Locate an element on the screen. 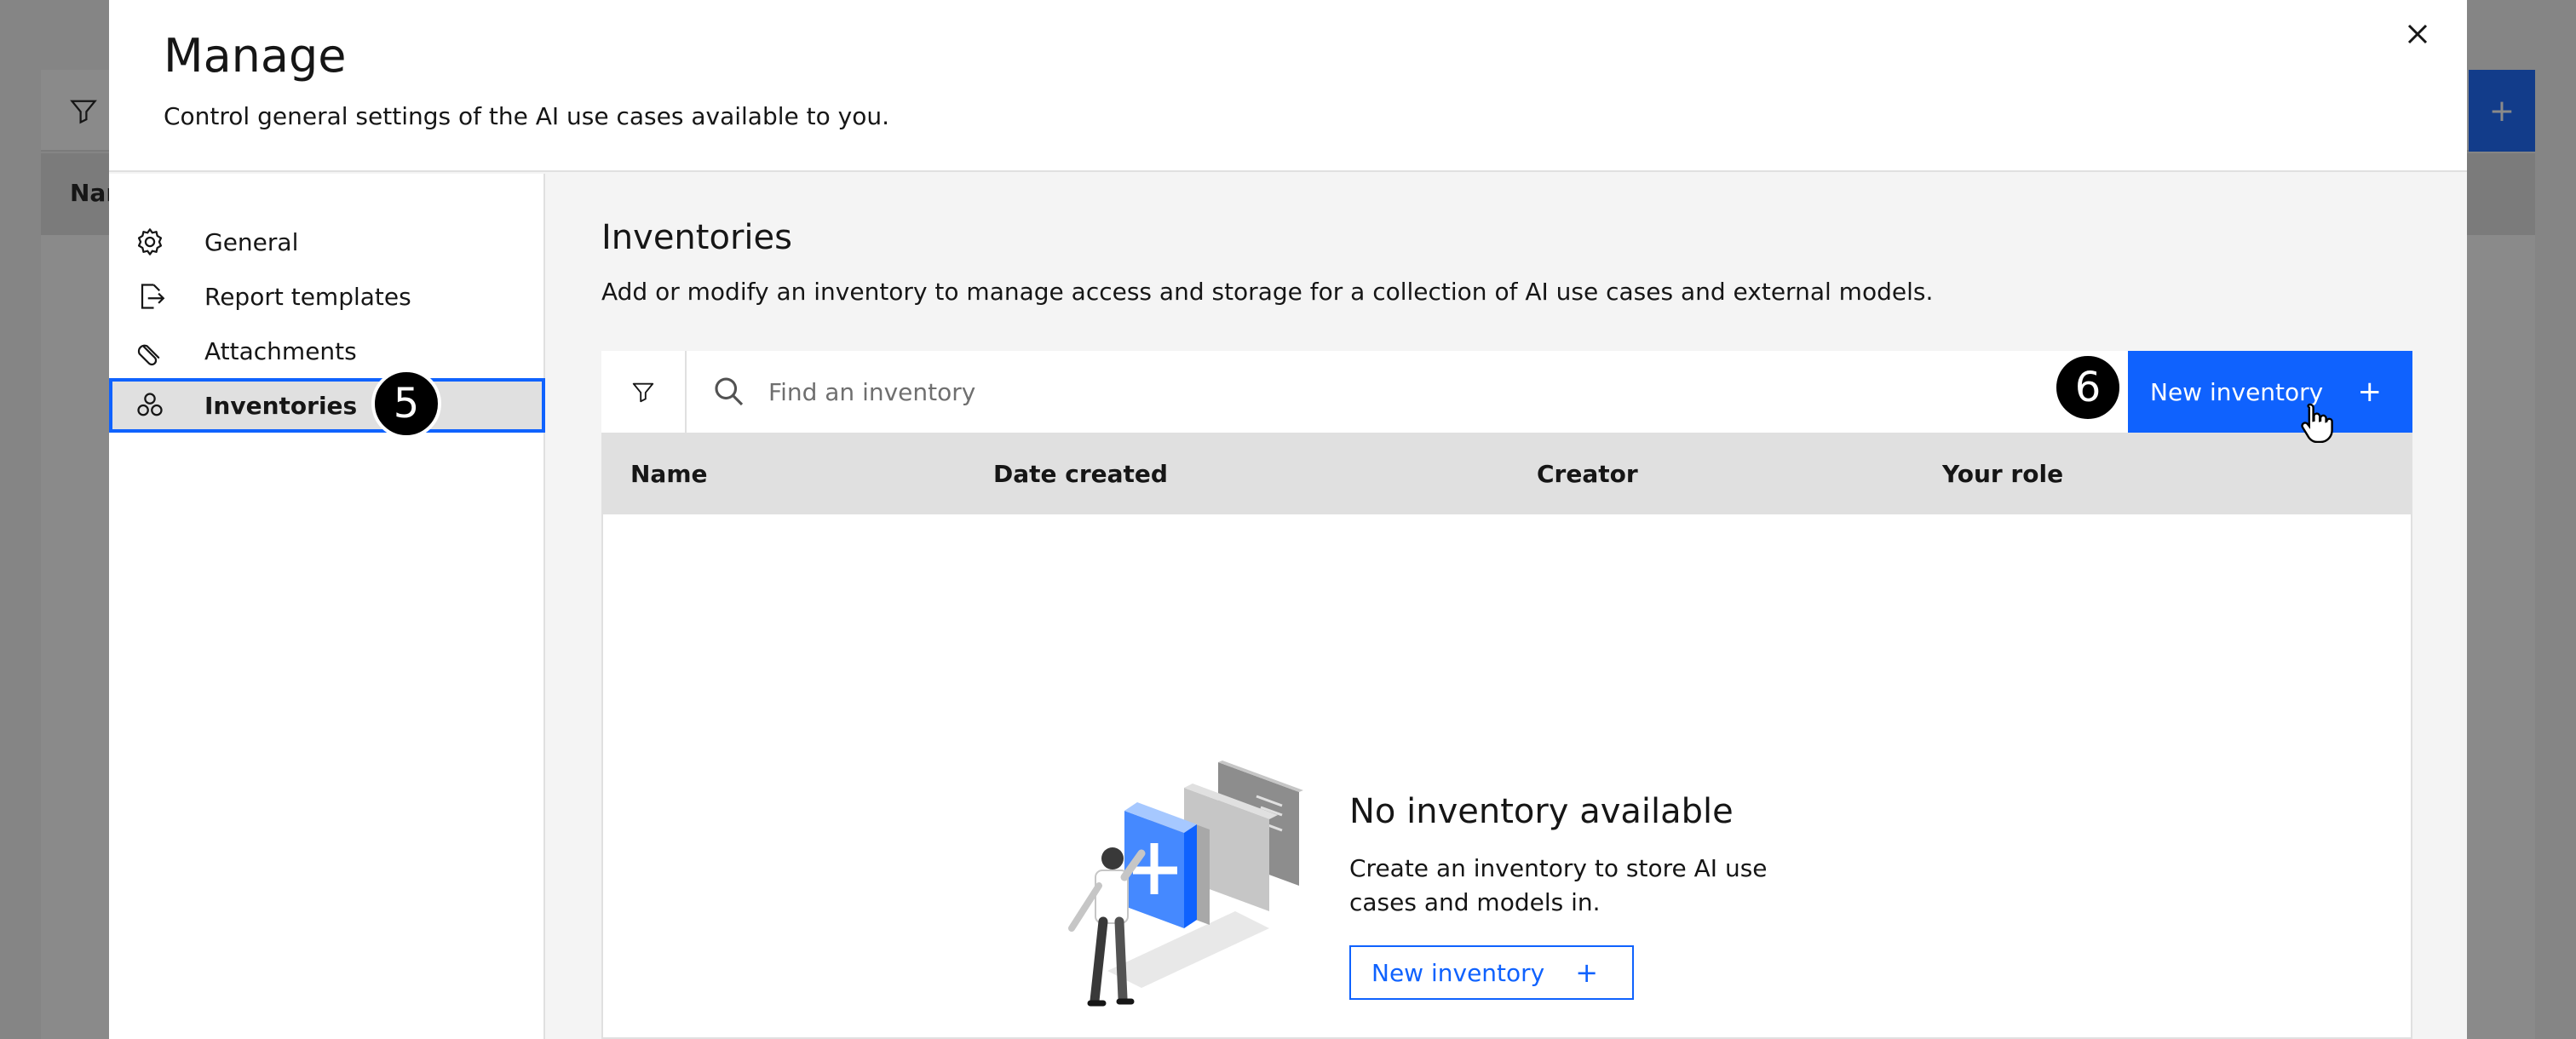  table-header: Name Date created Creator Your role is located at coordinates (1507, 473).